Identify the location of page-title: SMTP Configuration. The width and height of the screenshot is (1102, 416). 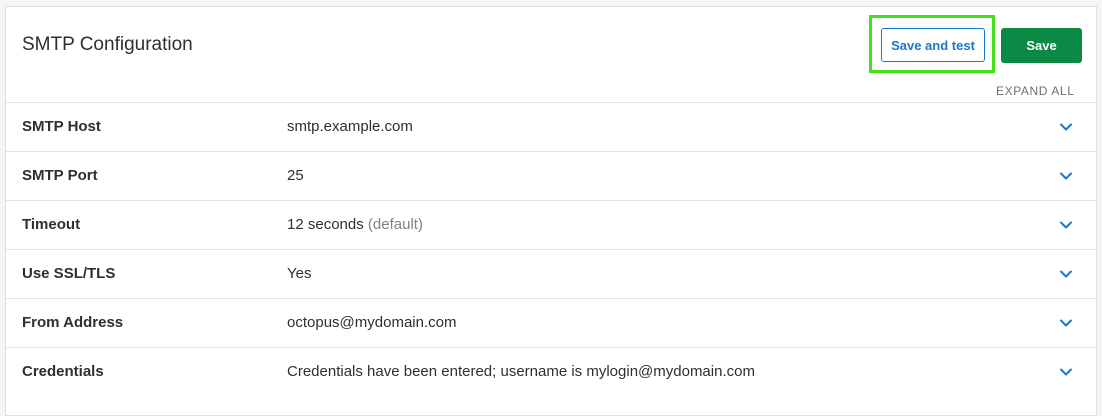
(107, 44).